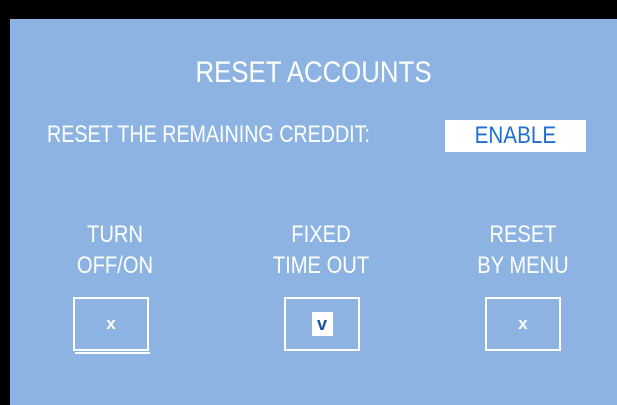  Describe the element at coordinates (523, 250) in the screenshot. I see `option-label-reset-by-menu: RESET BY MENU` at that location.